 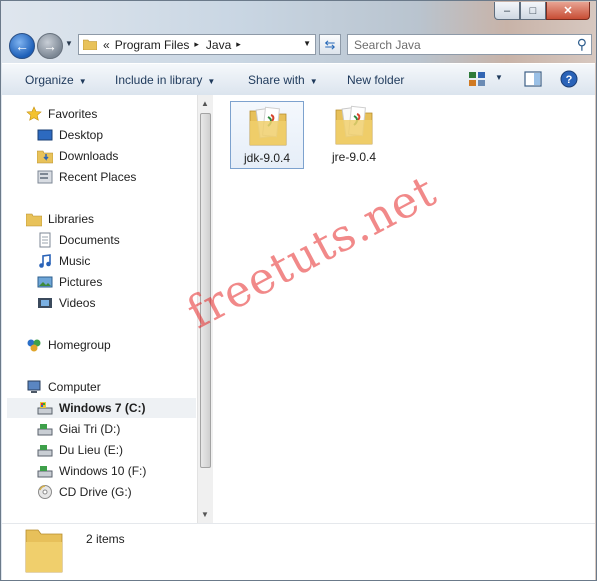 I want to click on help-icon: ?, so click(x=569, y=79).